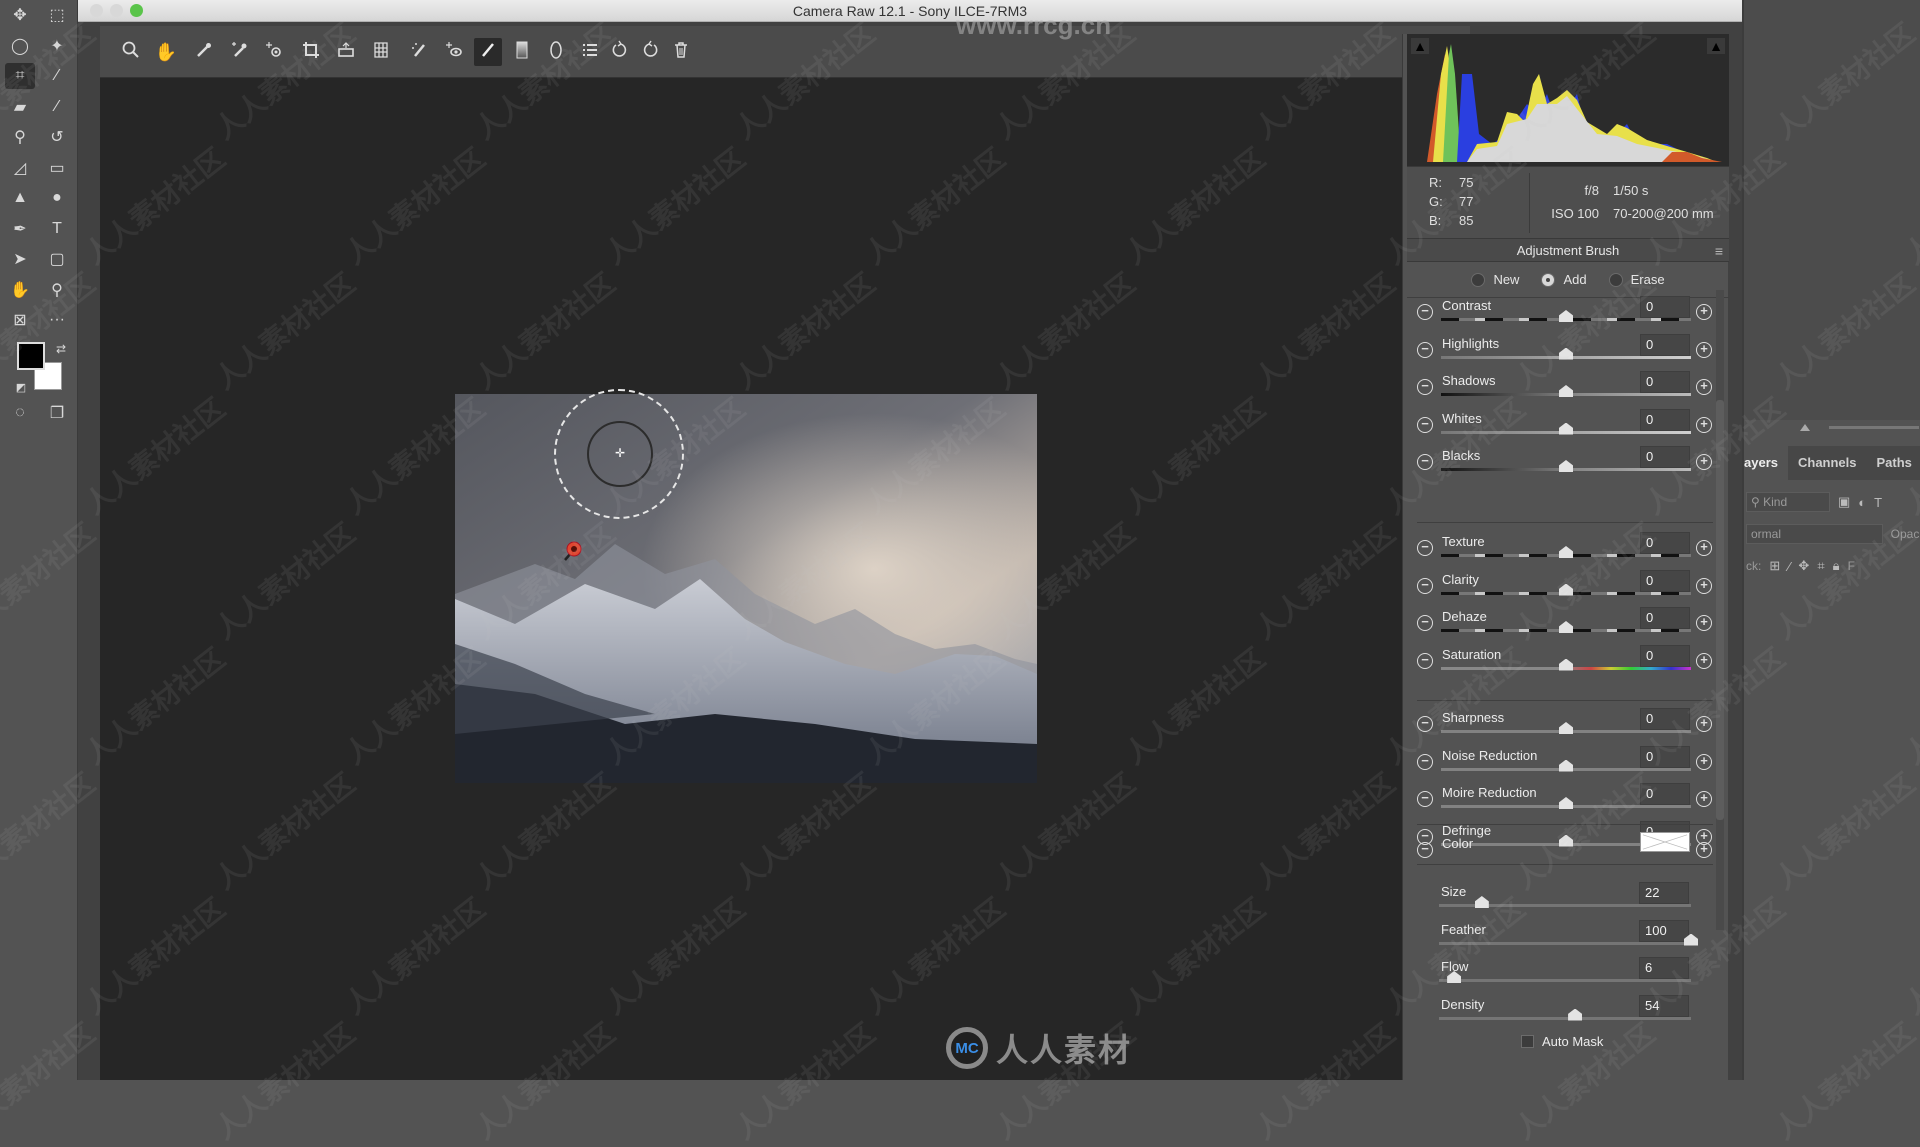 The width and height of the screenshot is (1920, 1147). I want to click on targeted-adjustment-tool-button, so click(274, 52).